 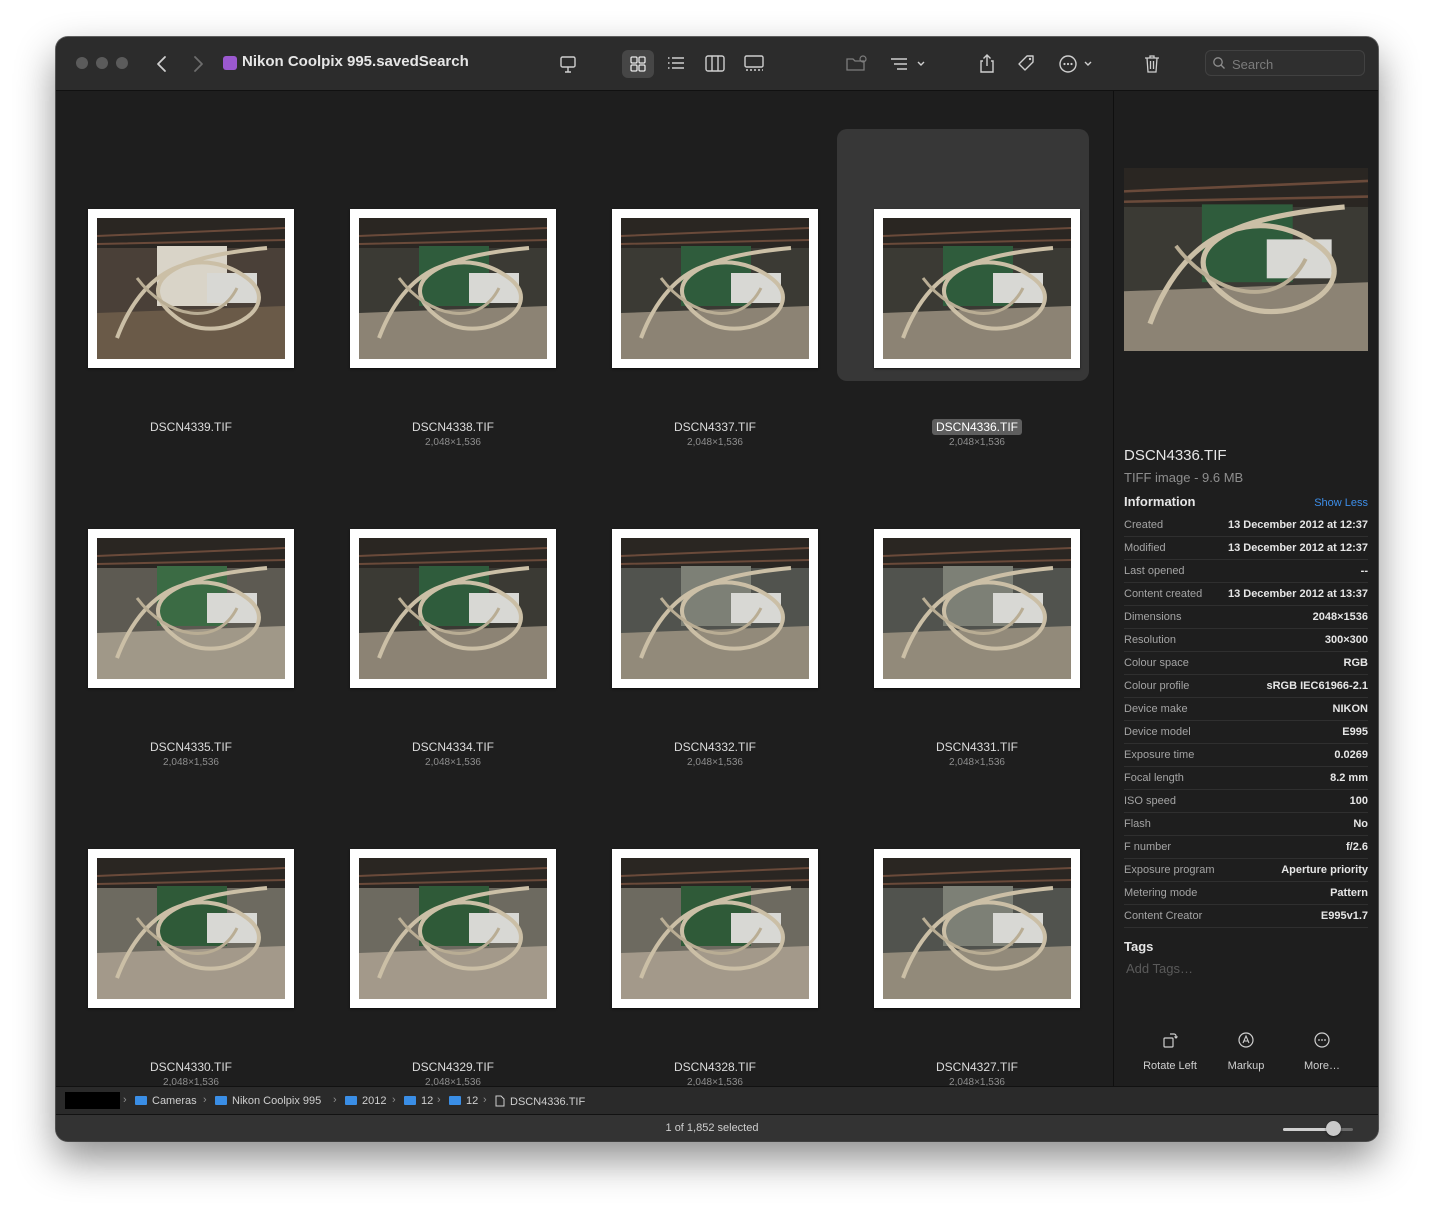 What do you see at coordinates (1246, 1051) in the screenshot?
I see `markup-button: Markup` at bounding box center [1246, 1051].